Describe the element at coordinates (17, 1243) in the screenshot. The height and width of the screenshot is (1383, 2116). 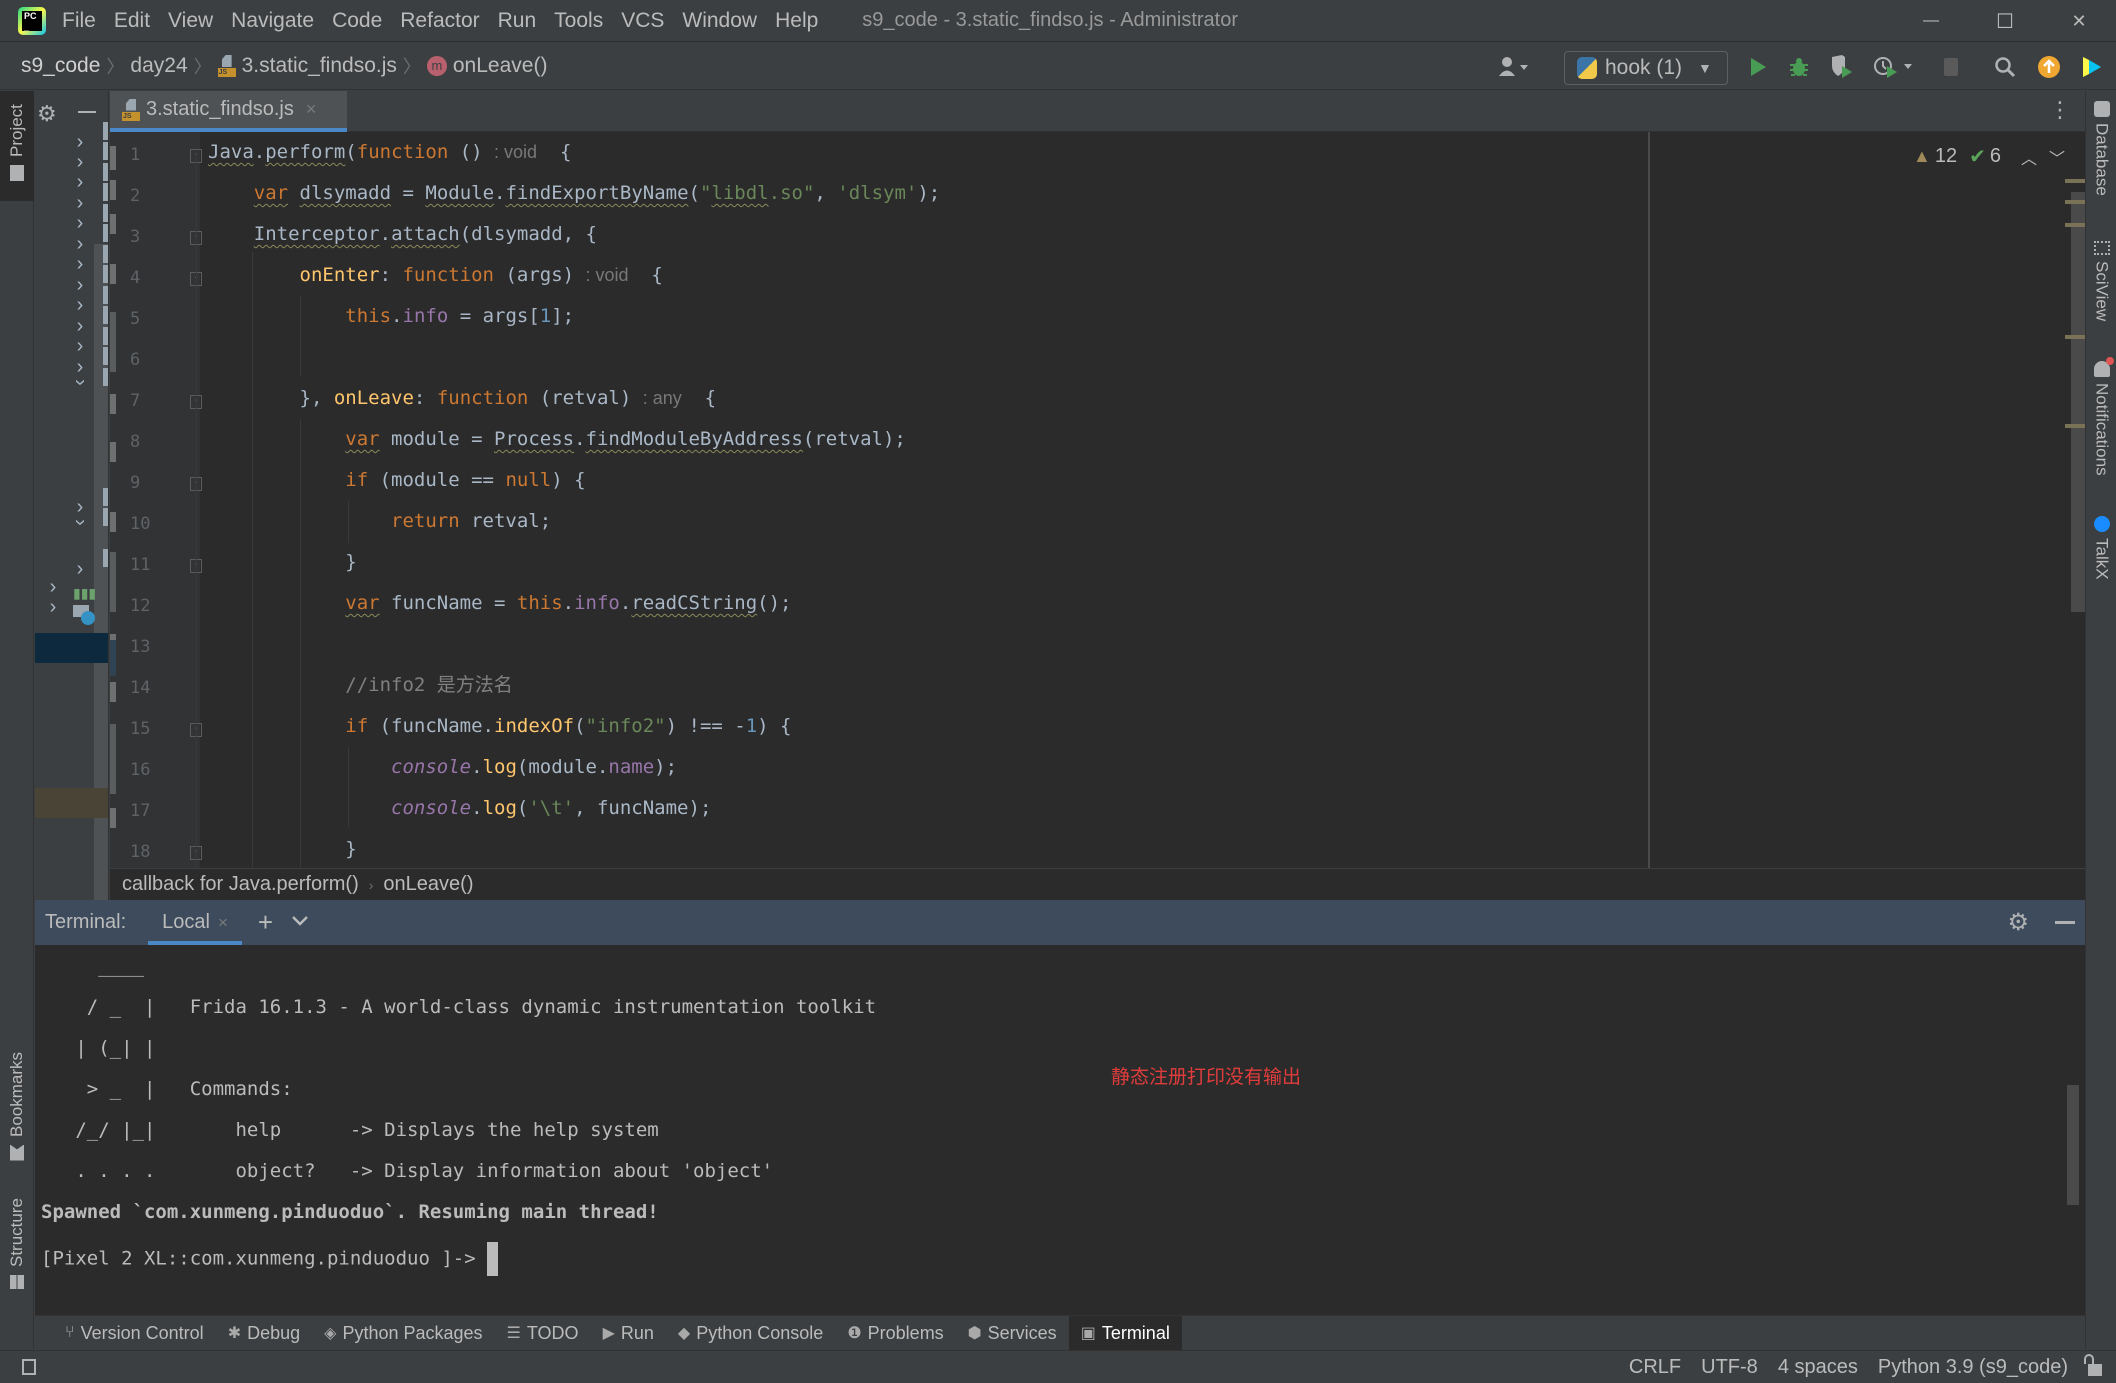
I see `structure-tool-tab: Structure` at that location.